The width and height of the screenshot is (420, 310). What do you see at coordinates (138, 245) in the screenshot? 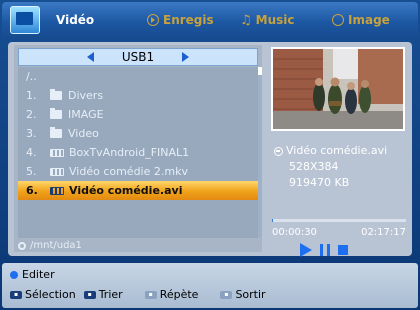
I see `current-path: /mnt/uda1` at bounding box center [138, 245].